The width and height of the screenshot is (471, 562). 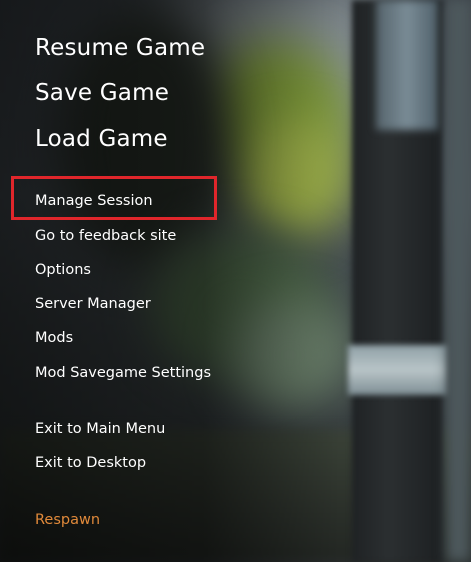 I want to click on exit-main-menu-button: Exit to Main Menu, so click(x=100, y=429).